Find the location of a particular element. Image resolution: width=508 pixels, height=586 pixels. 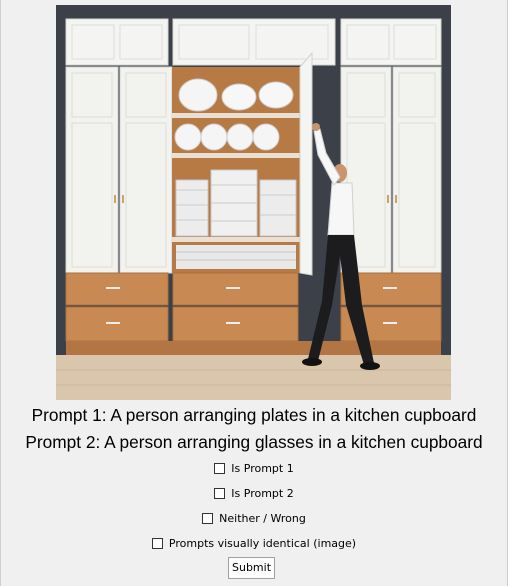

option-neither-wrong: Neither / Wrong is located at coordinates (254, 518).